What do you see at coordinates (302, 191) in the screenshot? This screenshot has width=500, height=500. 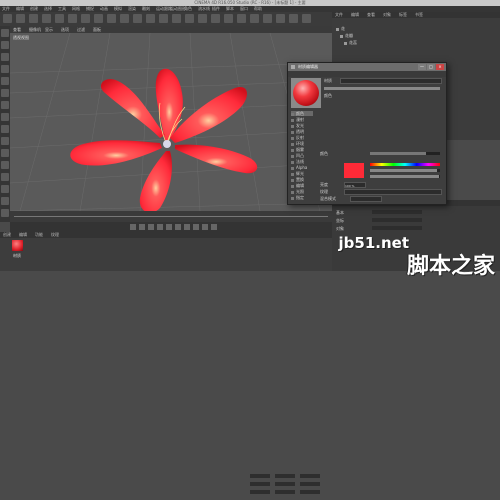 I see `channel-item: 光照` at bounding box center [302, 191].